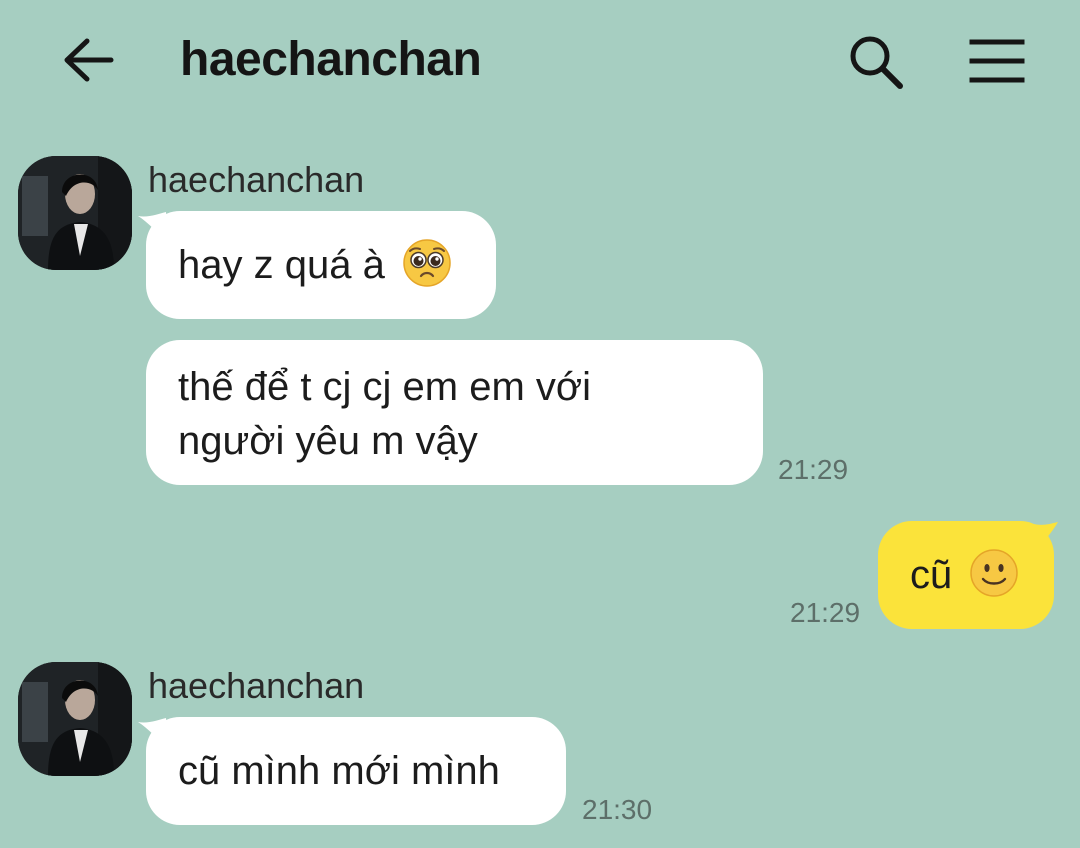  I want to click on chat-header: haechanchan, so click(540, 60).